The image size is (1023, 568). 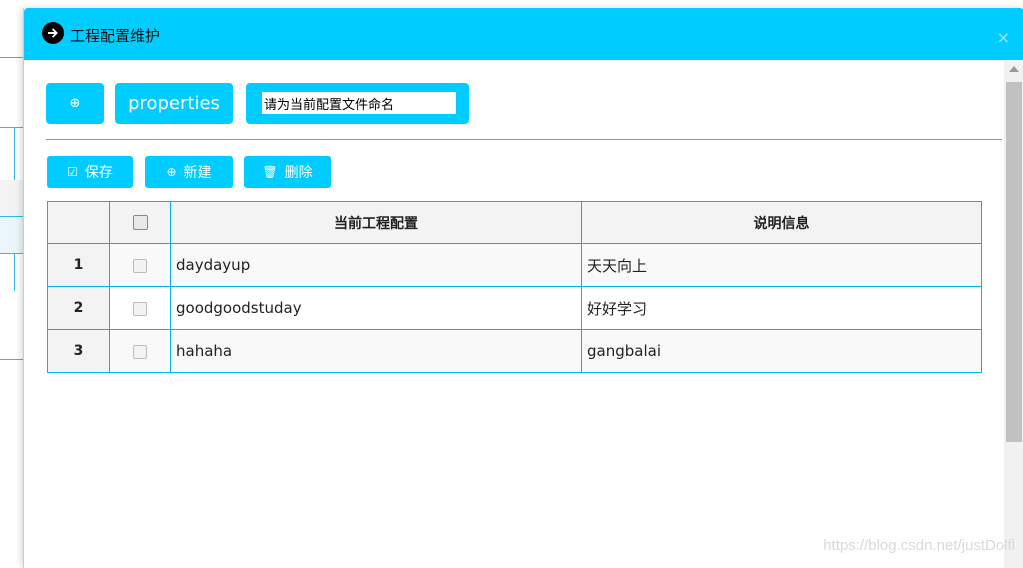 I want to click on save-button: ☑ 保存, so click(x=90, y=172).